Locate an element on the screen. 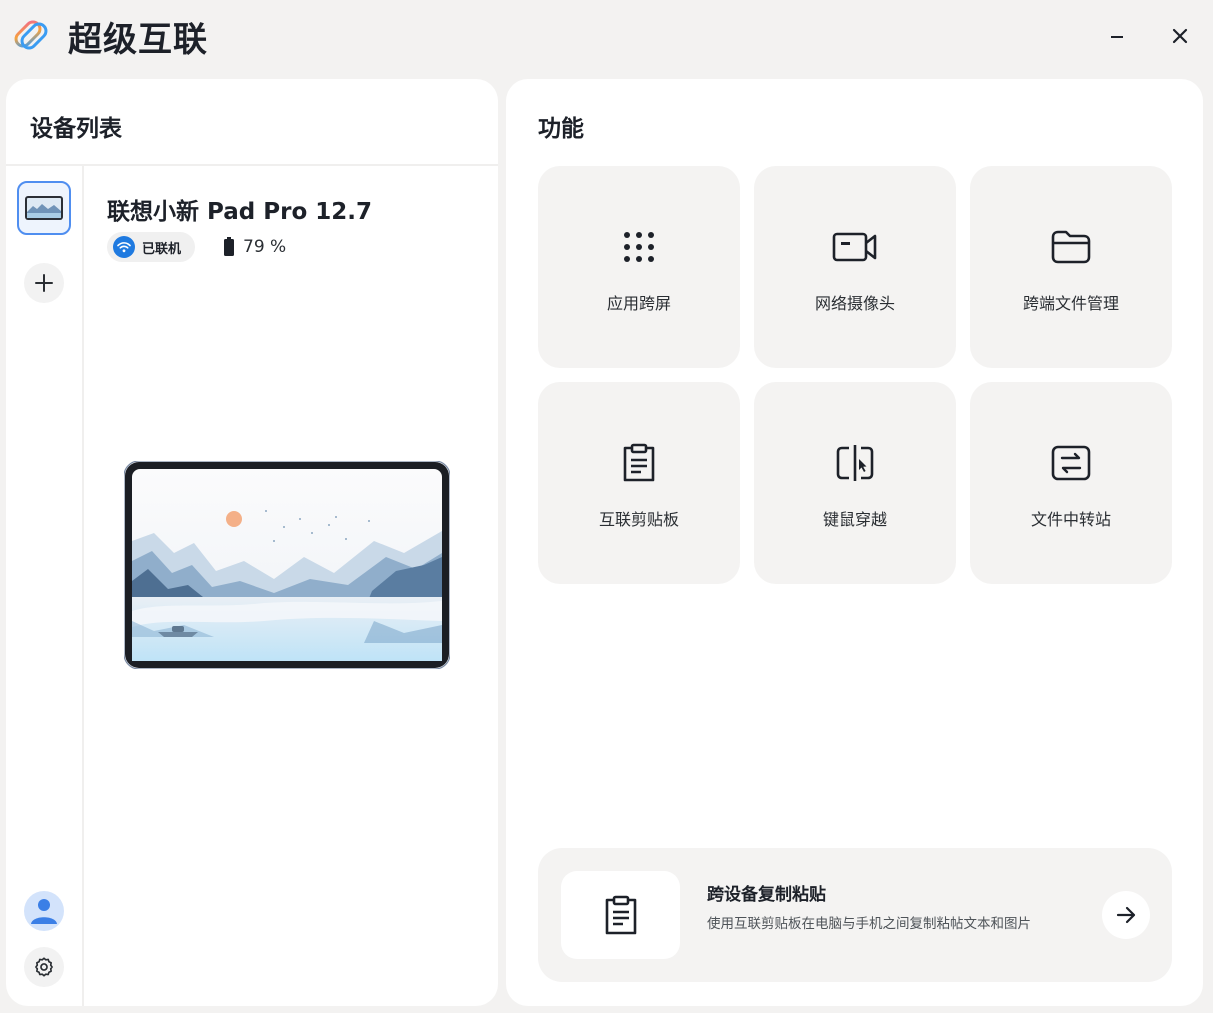 The image size is (1213, 1013). connection-status-badge: 已联机 is located at coordinates (151, 247).